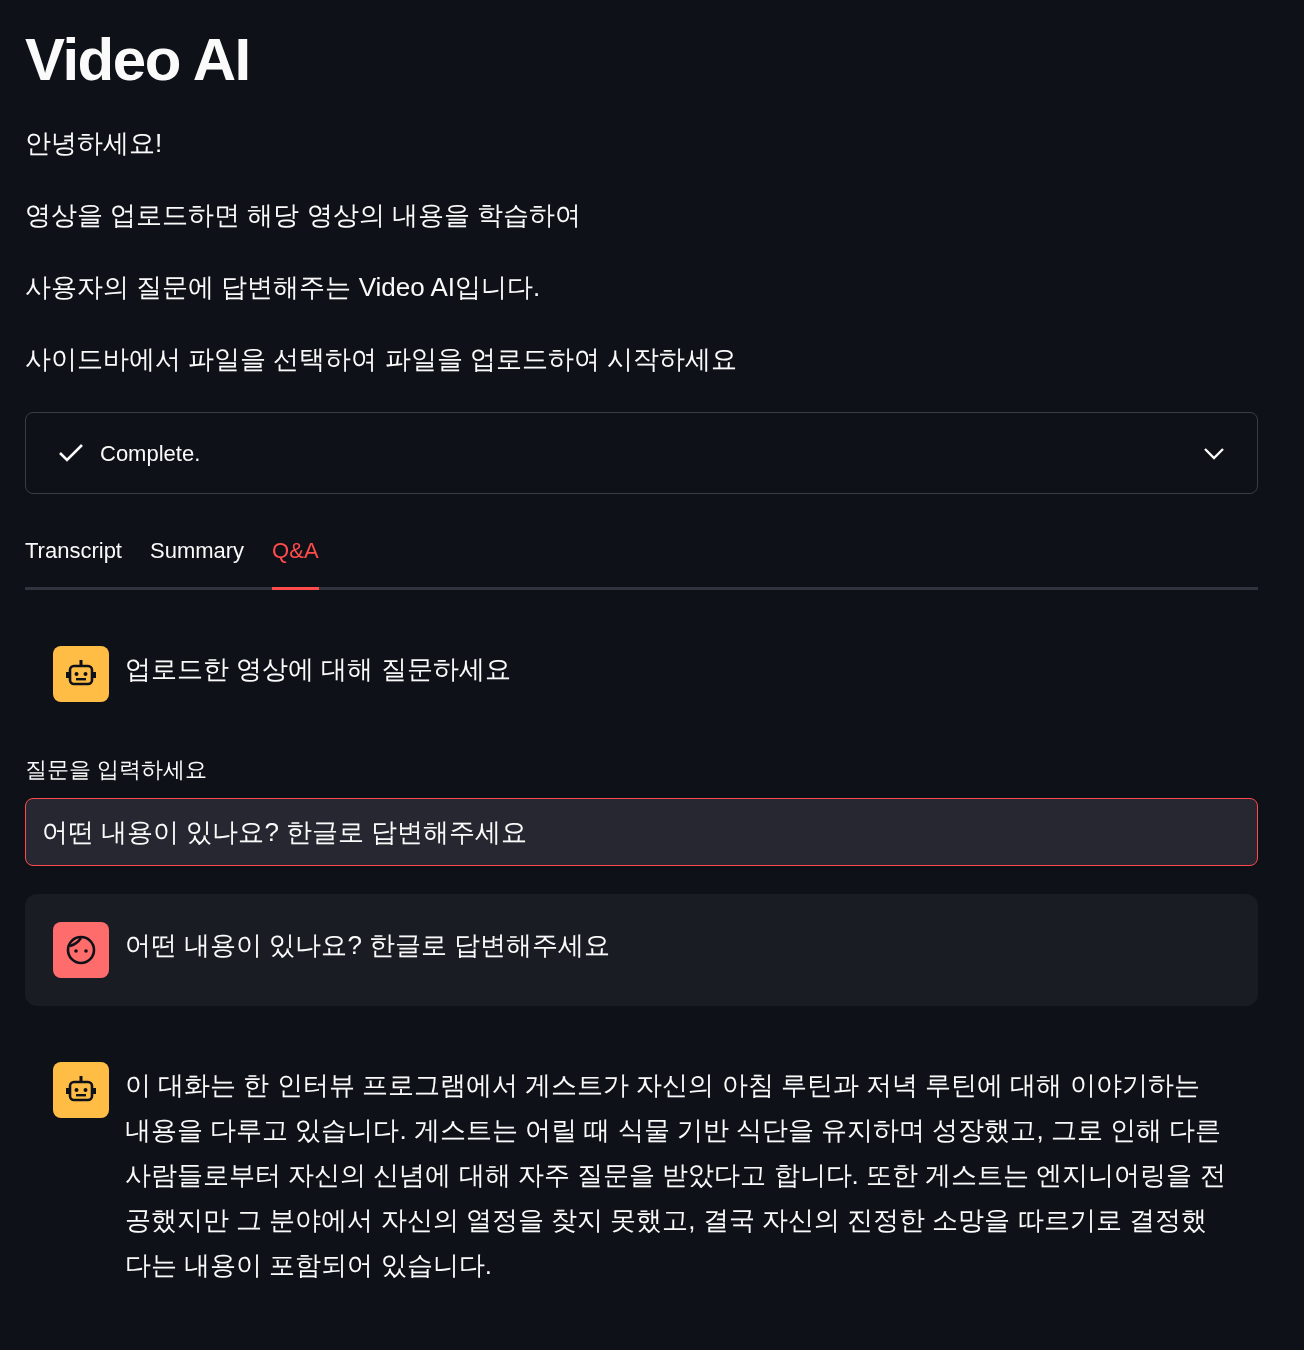 This screenshot has height=1350, width=1304. I want to click on intro-text: 사이드바에서 파일을 선택하여 파일을 업로드하여 시작하세요, so click(382, 359).